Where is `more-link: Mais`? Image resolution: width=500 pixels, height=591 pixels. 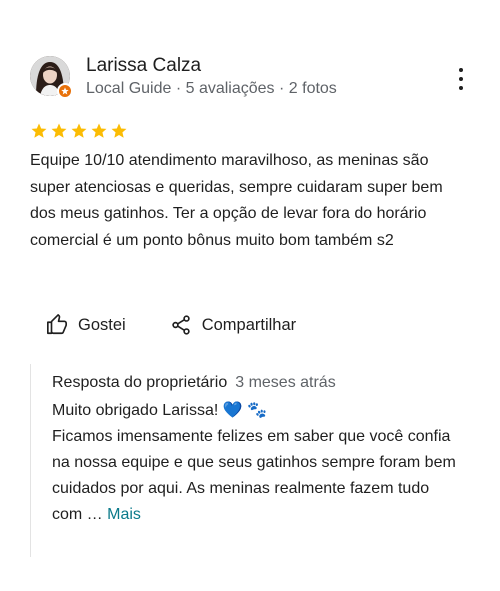 more-link: Mais is located at coordinates (124, 514).